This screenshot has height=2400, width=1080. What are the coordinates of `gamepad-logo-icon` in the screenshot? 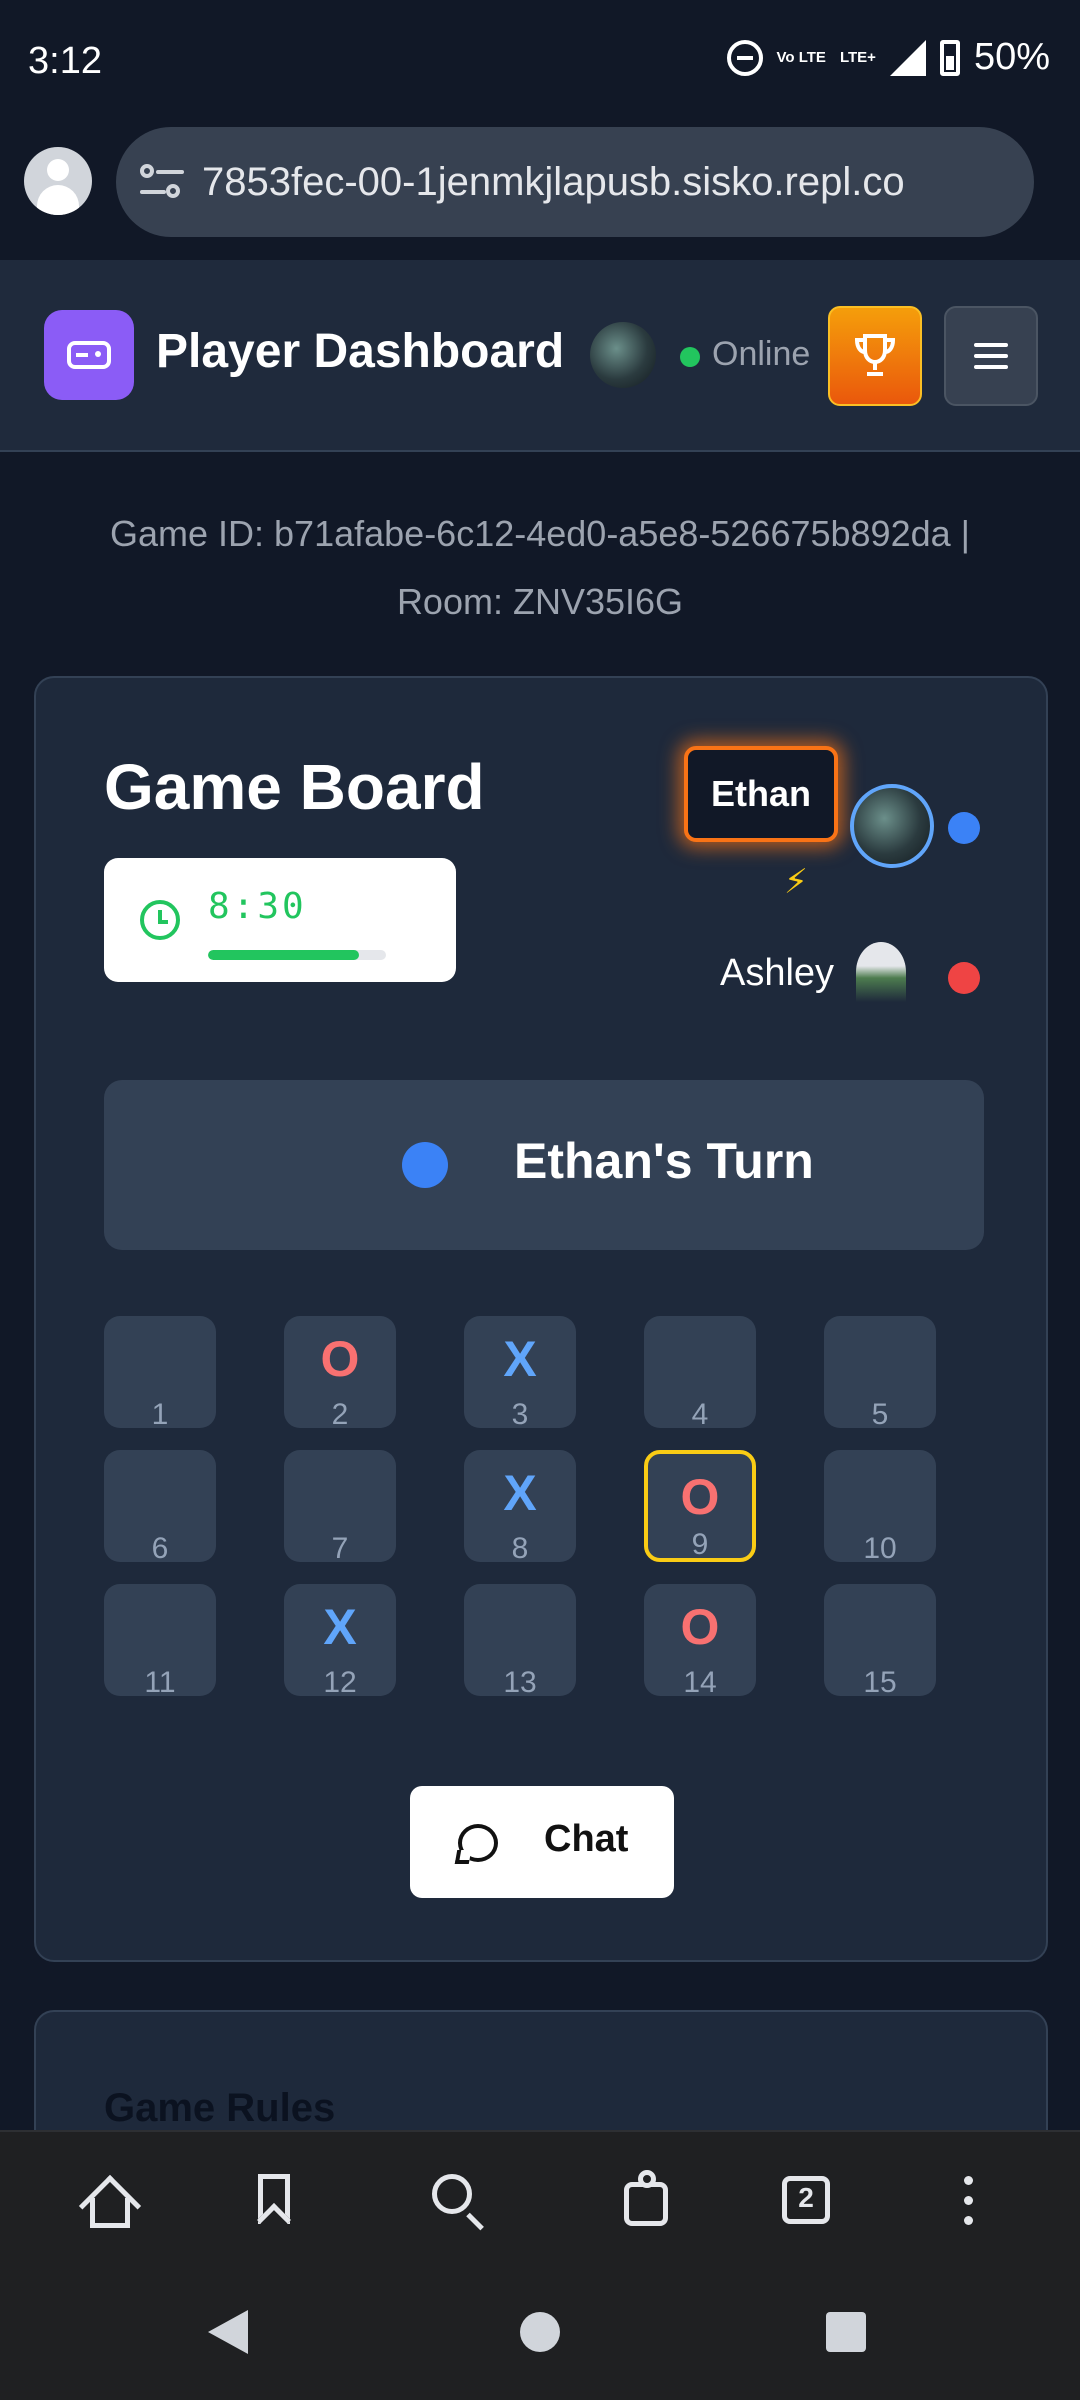 It's located at (89, 355).